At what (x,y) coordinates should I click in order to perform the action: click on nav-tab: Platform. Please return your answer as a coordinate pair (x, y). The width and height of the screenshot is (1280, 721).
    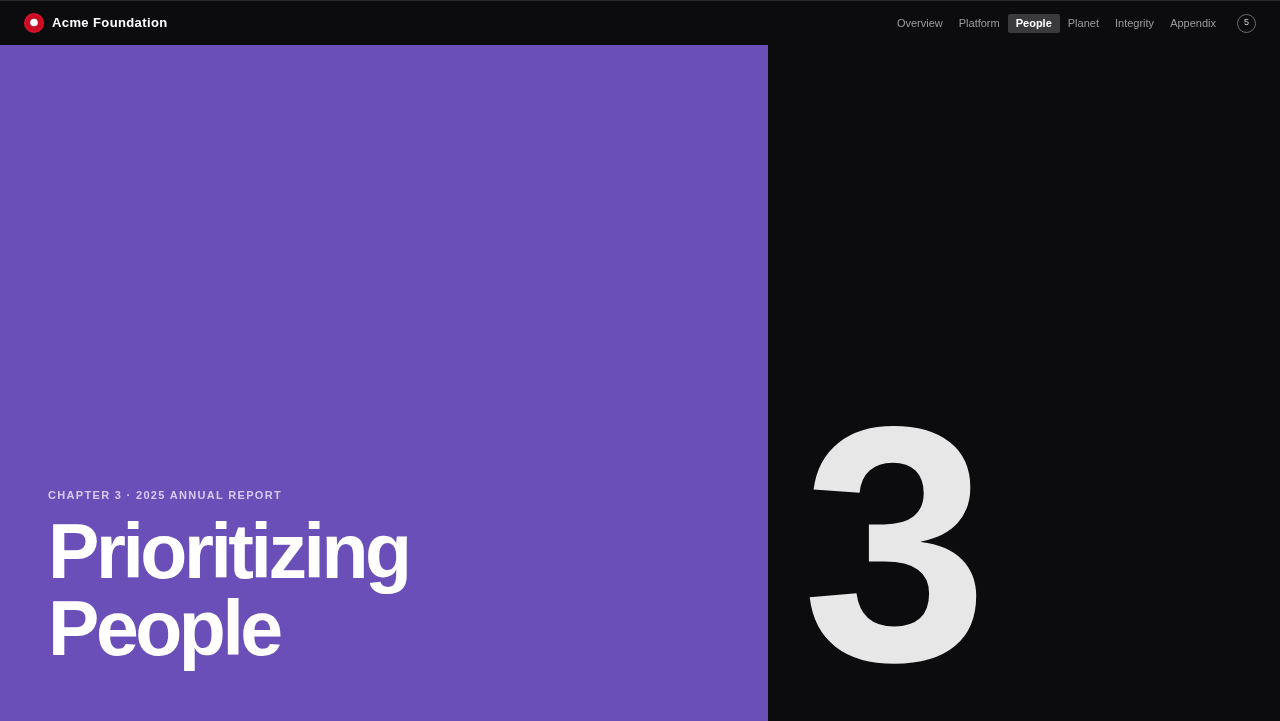
    Looking at the image, I should click on (979, 23).